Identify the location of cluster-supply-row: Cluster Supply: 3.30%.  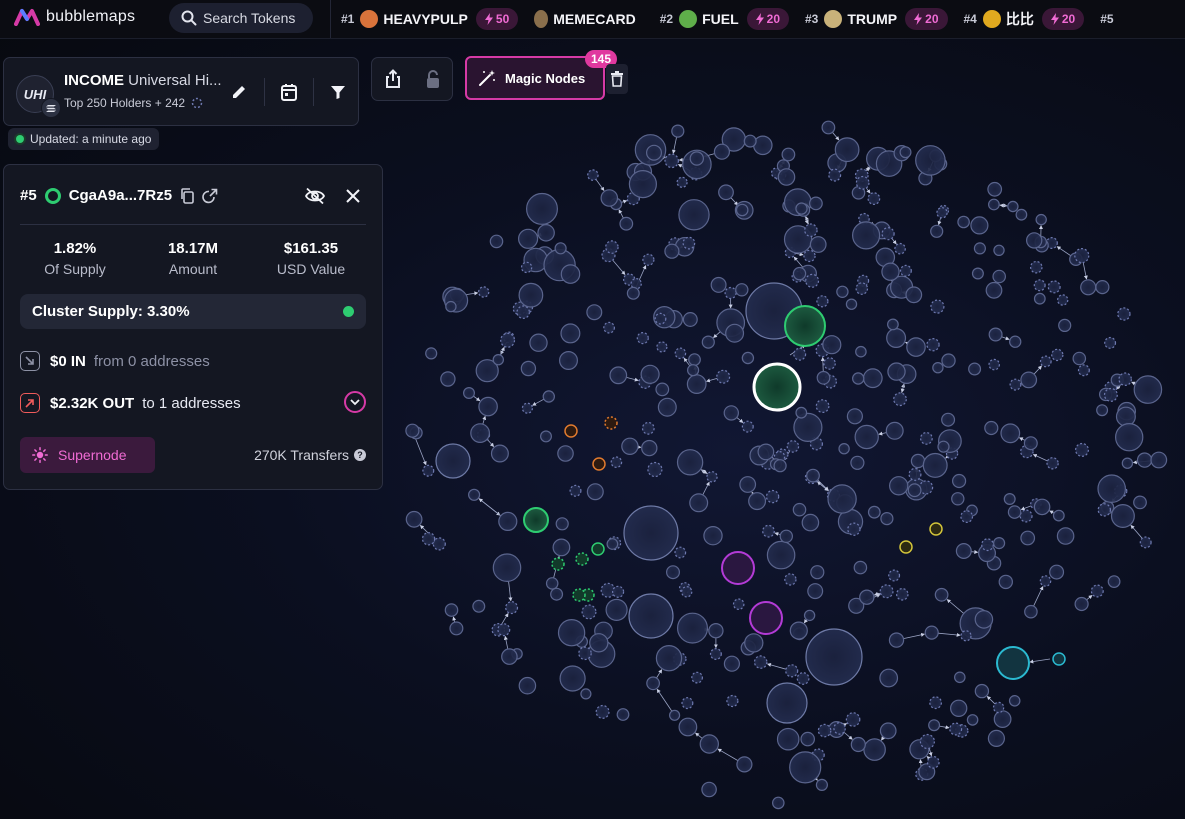
(193, 311).